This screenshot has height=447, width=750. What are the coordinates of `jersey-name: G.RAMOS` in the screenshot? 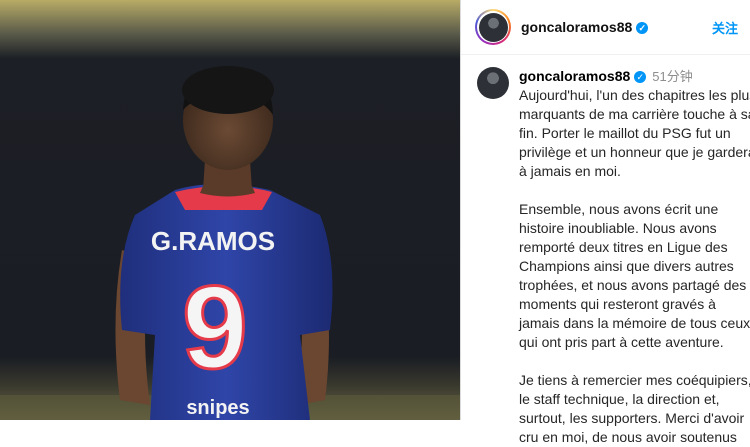 It's located at (213, 241).